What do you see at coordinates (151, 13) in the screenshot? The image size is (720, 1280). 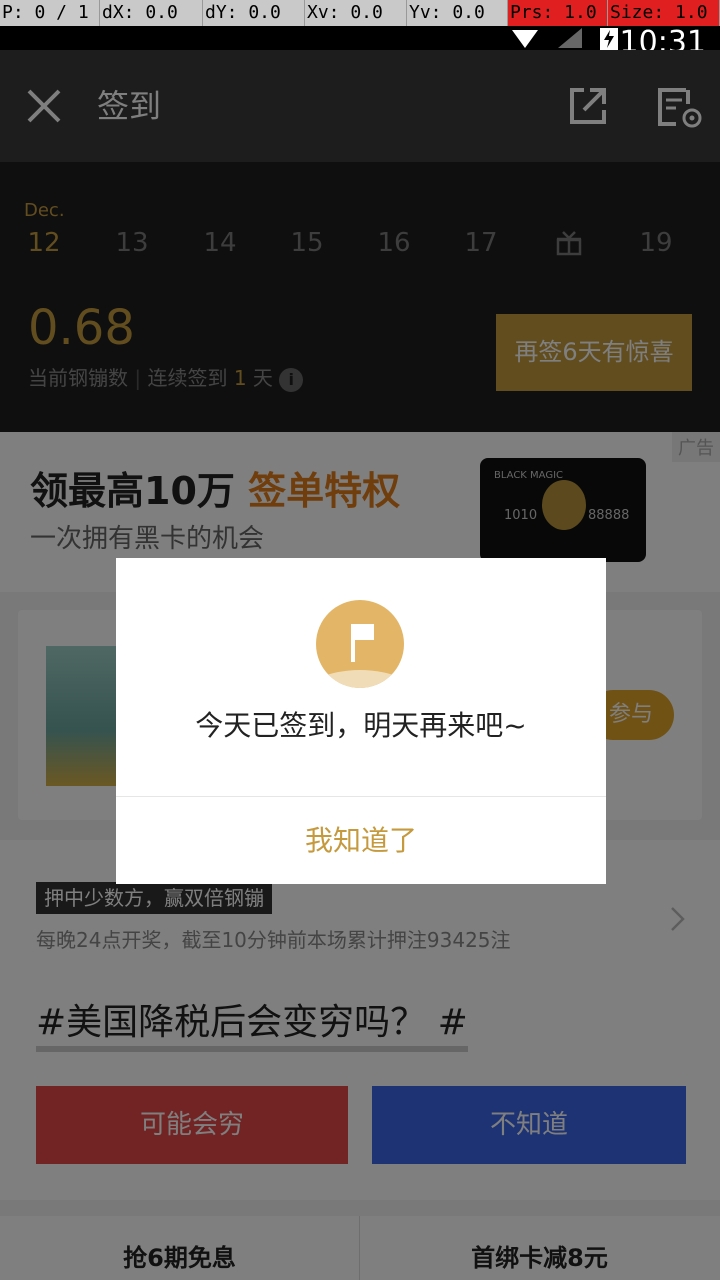 I see `debug-dx: dX: 0.0` at bounding box center [151, 13].